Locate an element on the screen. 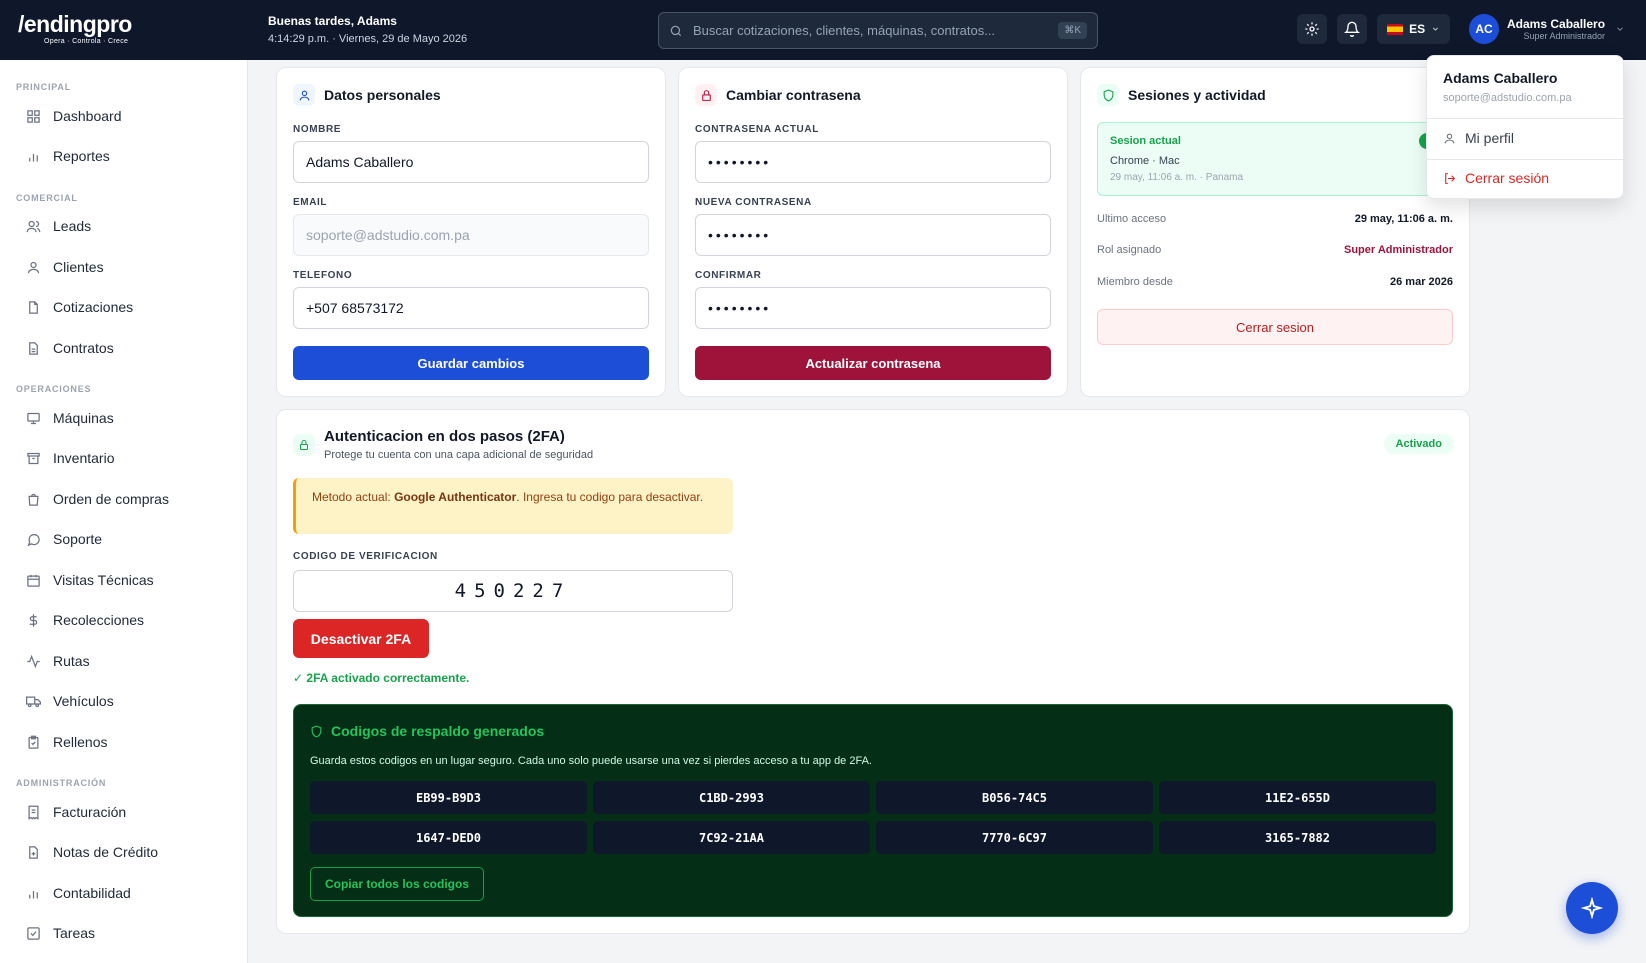  sidebar-item-label: Soporte is located at coordinates (78, 539).